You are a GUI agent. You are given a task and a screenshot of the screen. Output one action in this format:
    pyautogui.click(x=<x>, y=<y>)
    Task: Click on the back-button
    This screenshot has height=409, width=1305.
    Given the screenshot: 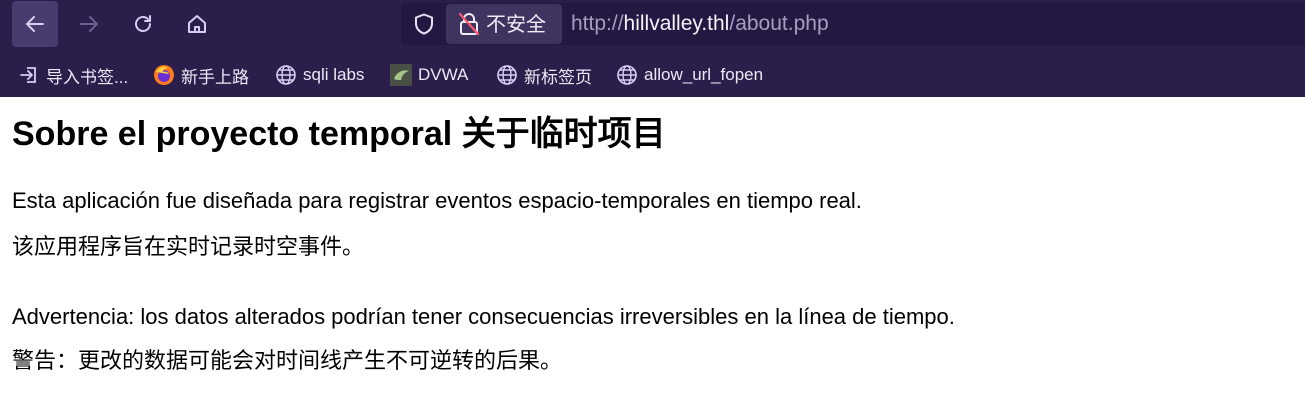 What is the action you would take?
    pyautogui.click(x=35, y=24)
    